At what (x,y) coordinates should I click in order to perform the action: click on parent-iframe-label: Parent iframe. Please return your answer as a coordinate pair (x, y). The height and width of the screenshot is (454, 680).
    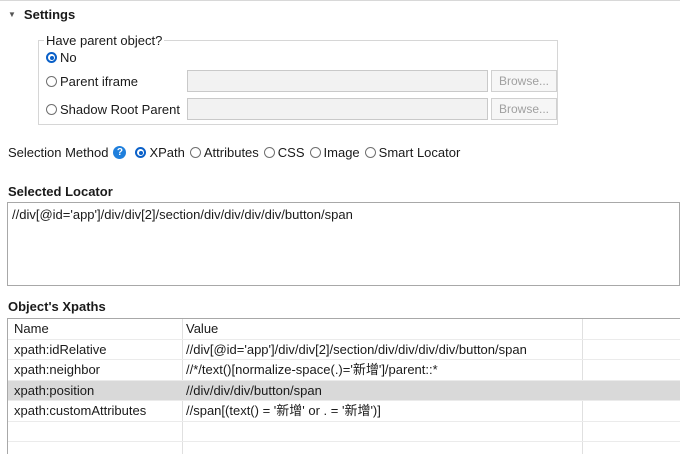
    Looking at the image, I should click on (99, 81).